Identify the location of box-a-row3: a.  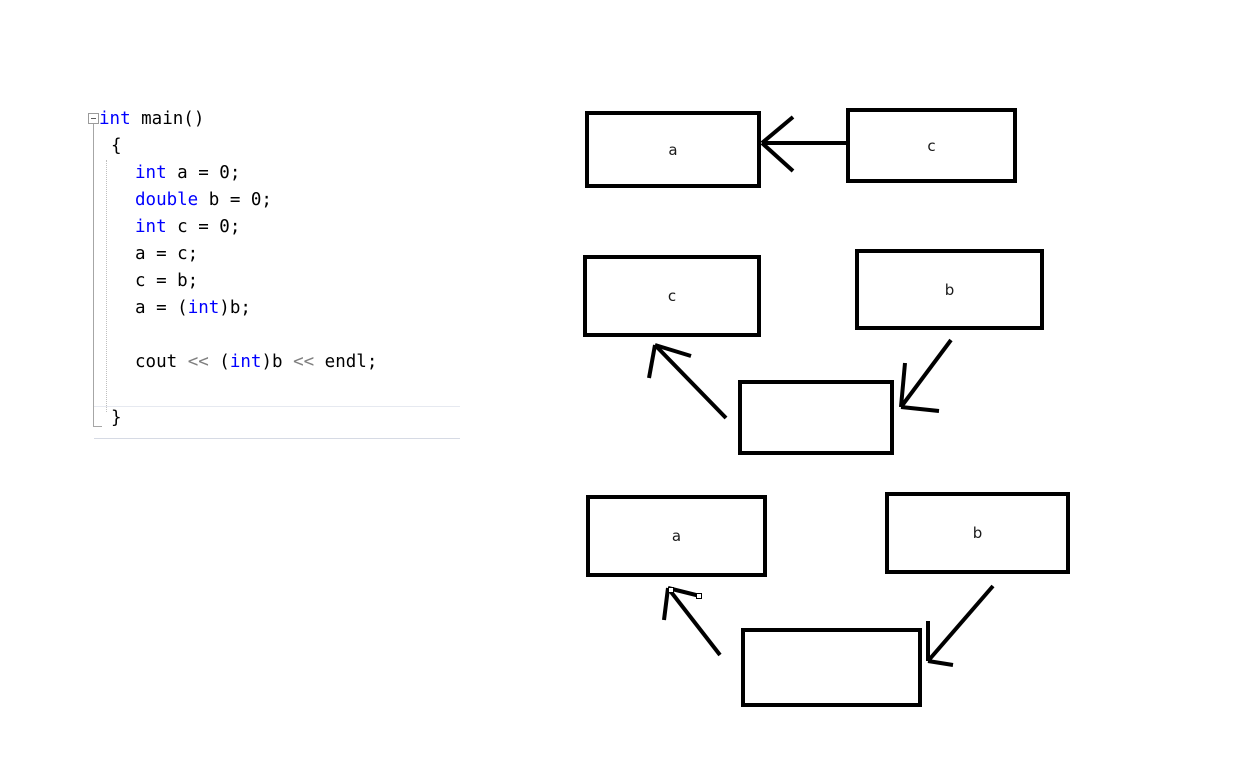
(676, 536).